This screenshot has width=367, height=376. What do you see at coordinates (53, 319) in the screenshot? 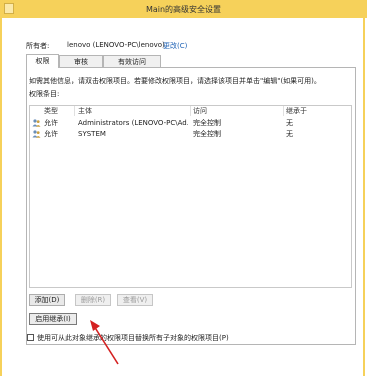
I see `enable-inheritance-button: 启用继承(I)` at bounding box center [53, 319].